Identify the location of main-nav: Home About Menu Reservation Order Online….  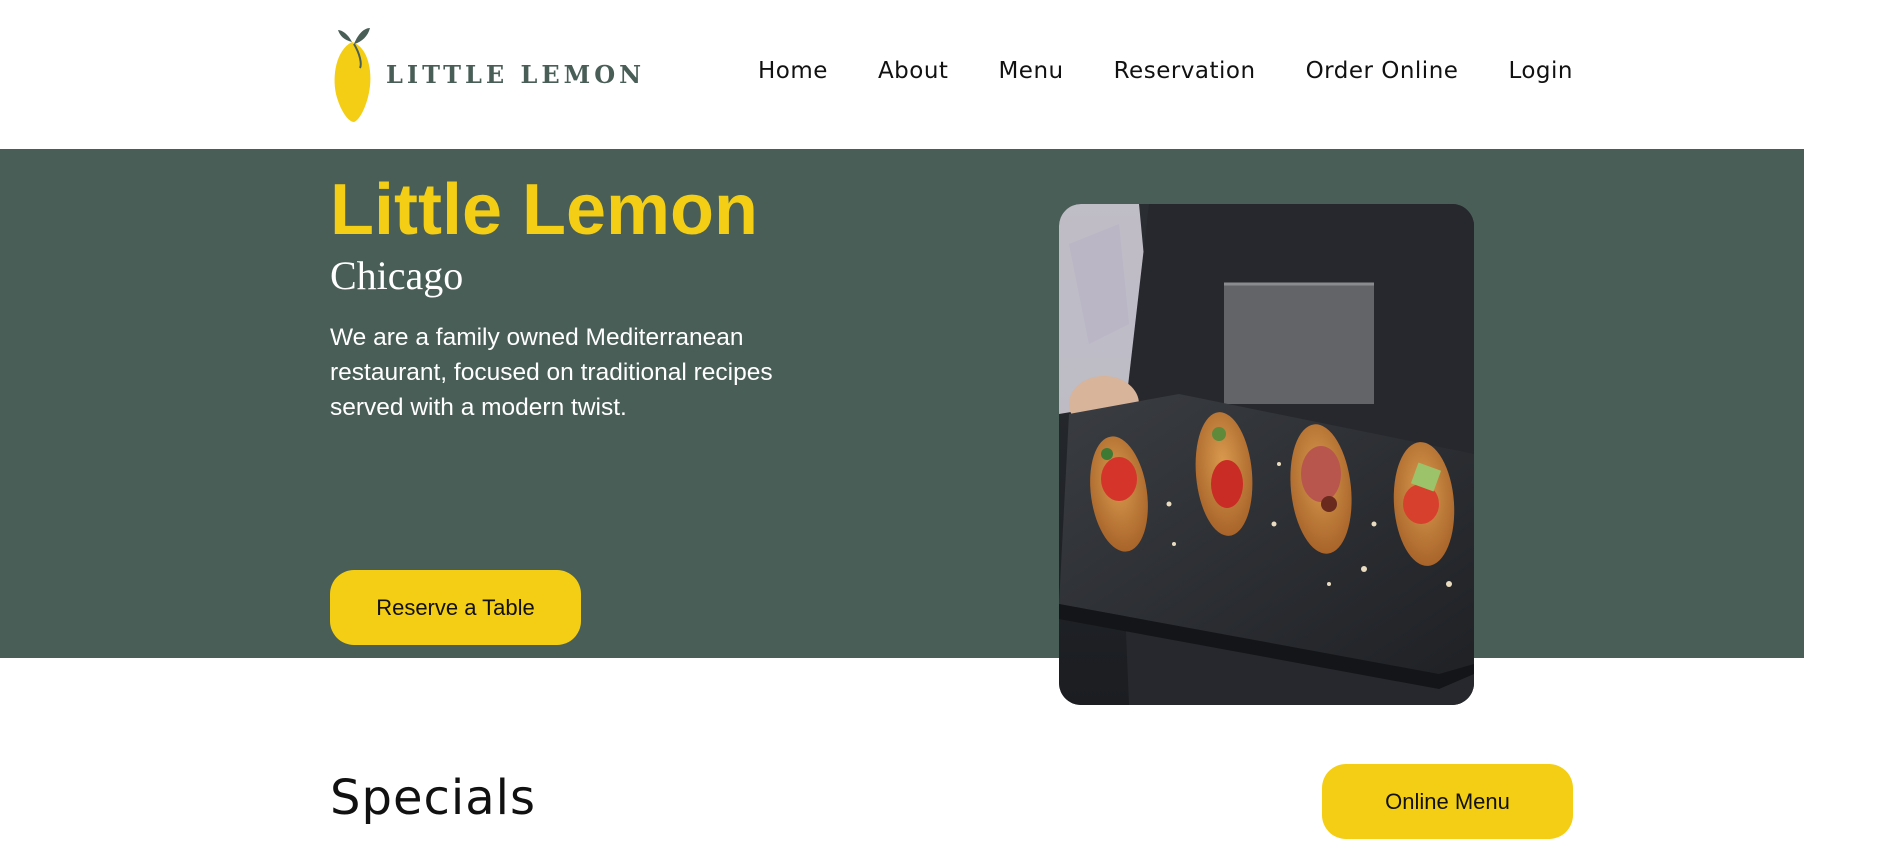
(1165, 71).